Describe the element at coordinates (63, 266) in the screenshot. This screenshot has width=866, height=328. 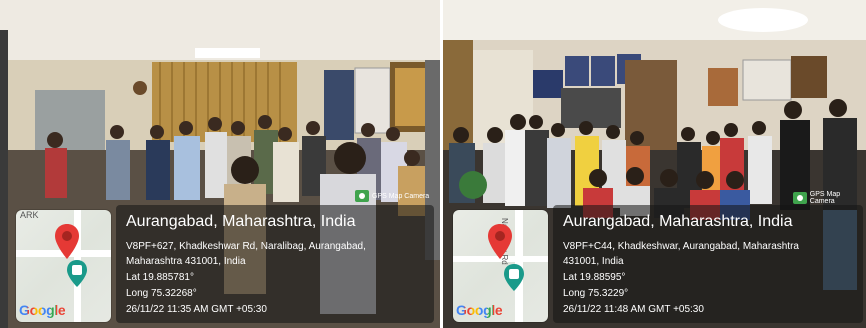
I see `left-map-thumbnail: ARK Google` at that location.